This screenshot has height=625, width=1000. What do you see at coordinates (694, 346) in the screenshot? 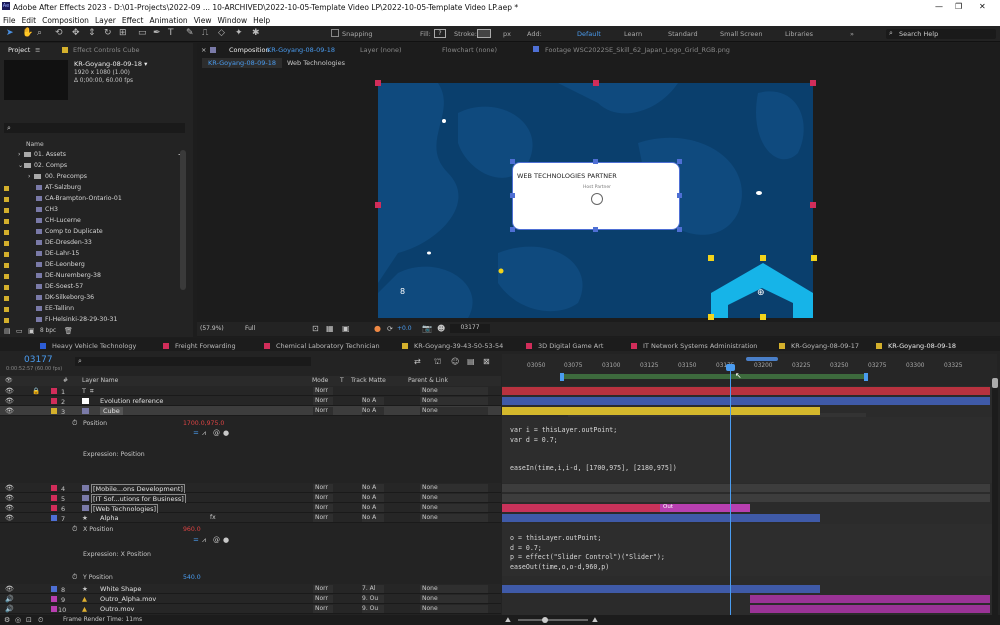
I see `tab-it-network: IT Network Systems Administration` at bounding box center [694, 346].